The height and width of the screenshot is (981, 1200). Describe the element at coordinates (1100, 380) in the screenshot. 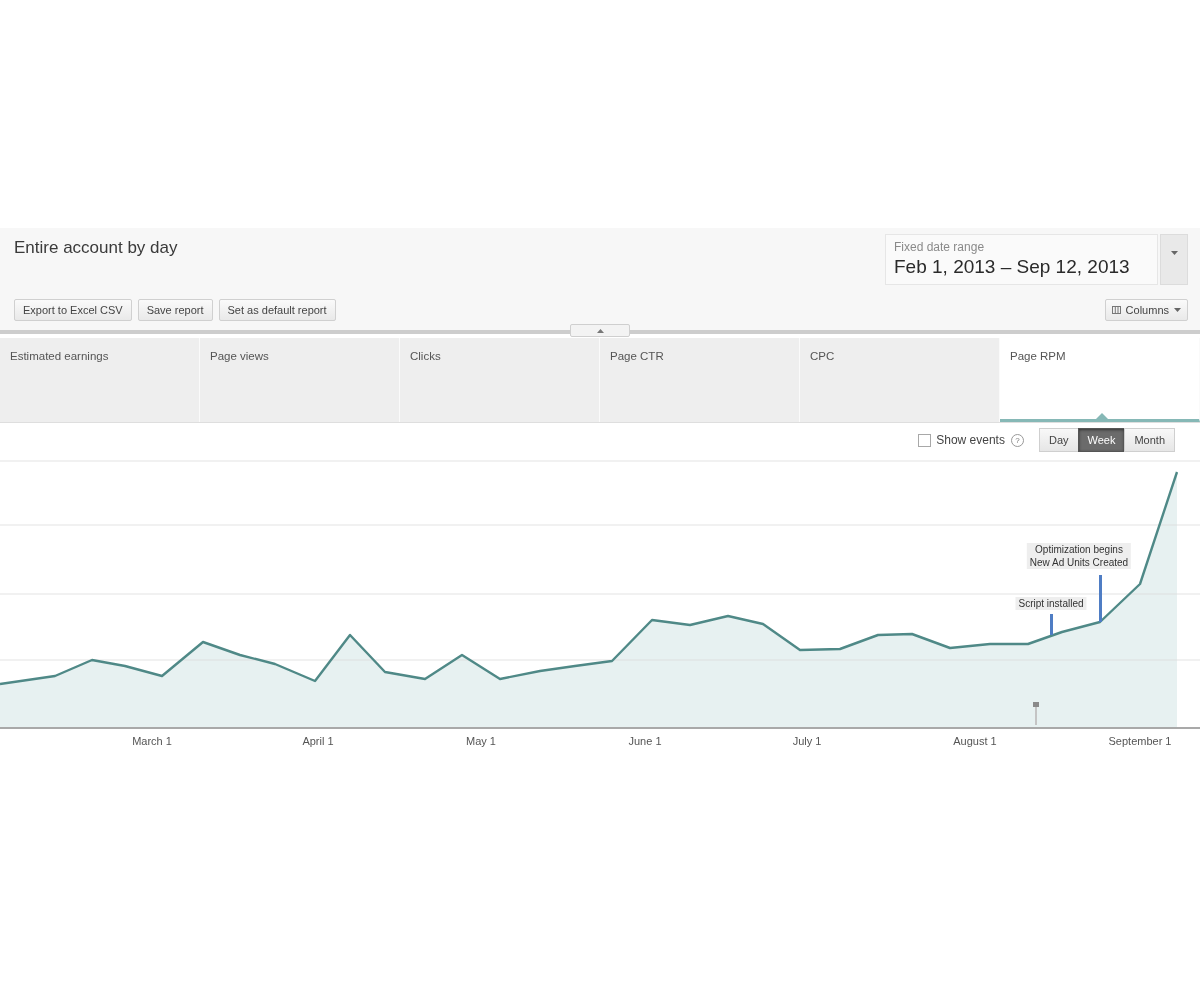

I see `metric-tab: Page RPM` at that location.